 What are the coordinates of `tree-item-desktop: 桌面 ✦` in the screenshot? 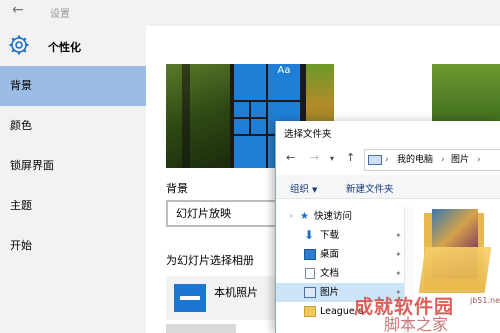 It's located at (340, 254).